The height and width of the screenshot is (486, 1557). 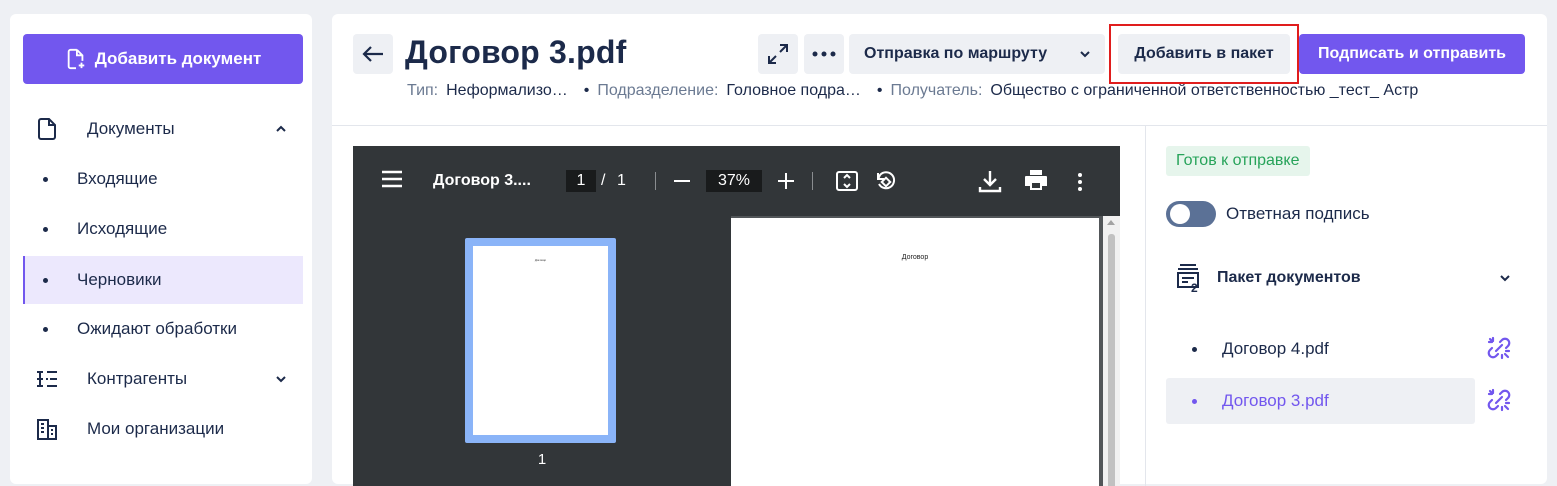 I want to click on printer-icon, so click(x=1036, y=180).